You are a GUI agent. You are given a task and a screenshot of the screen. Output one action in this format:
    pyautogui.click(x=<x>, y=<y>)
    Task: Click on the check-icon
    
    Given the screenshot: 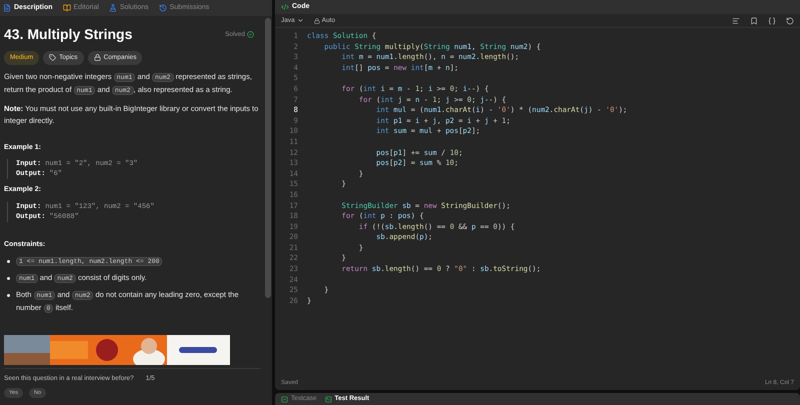 What is the action you would take?
    pyautogui.click(x=250, y=34)
    